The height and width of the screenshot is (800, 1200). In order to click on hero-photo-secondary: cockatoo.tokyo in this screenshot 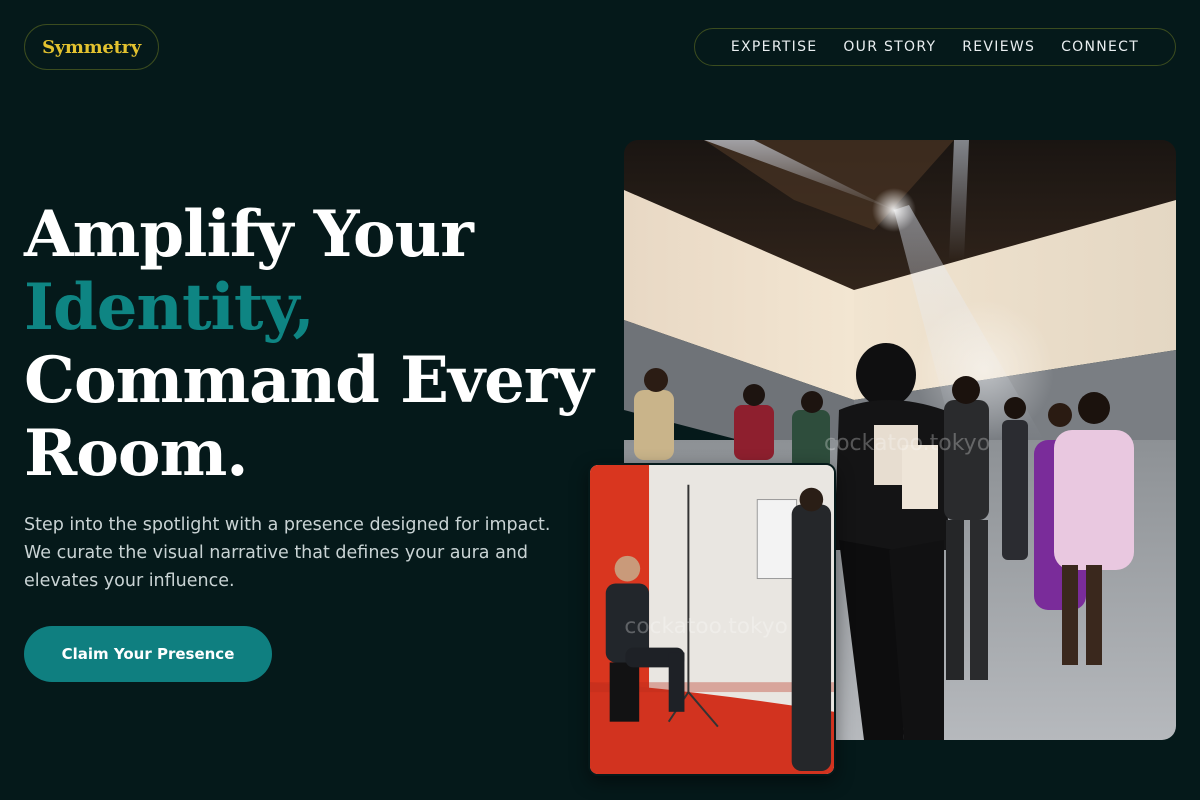, I will do `click(712, 619)`.